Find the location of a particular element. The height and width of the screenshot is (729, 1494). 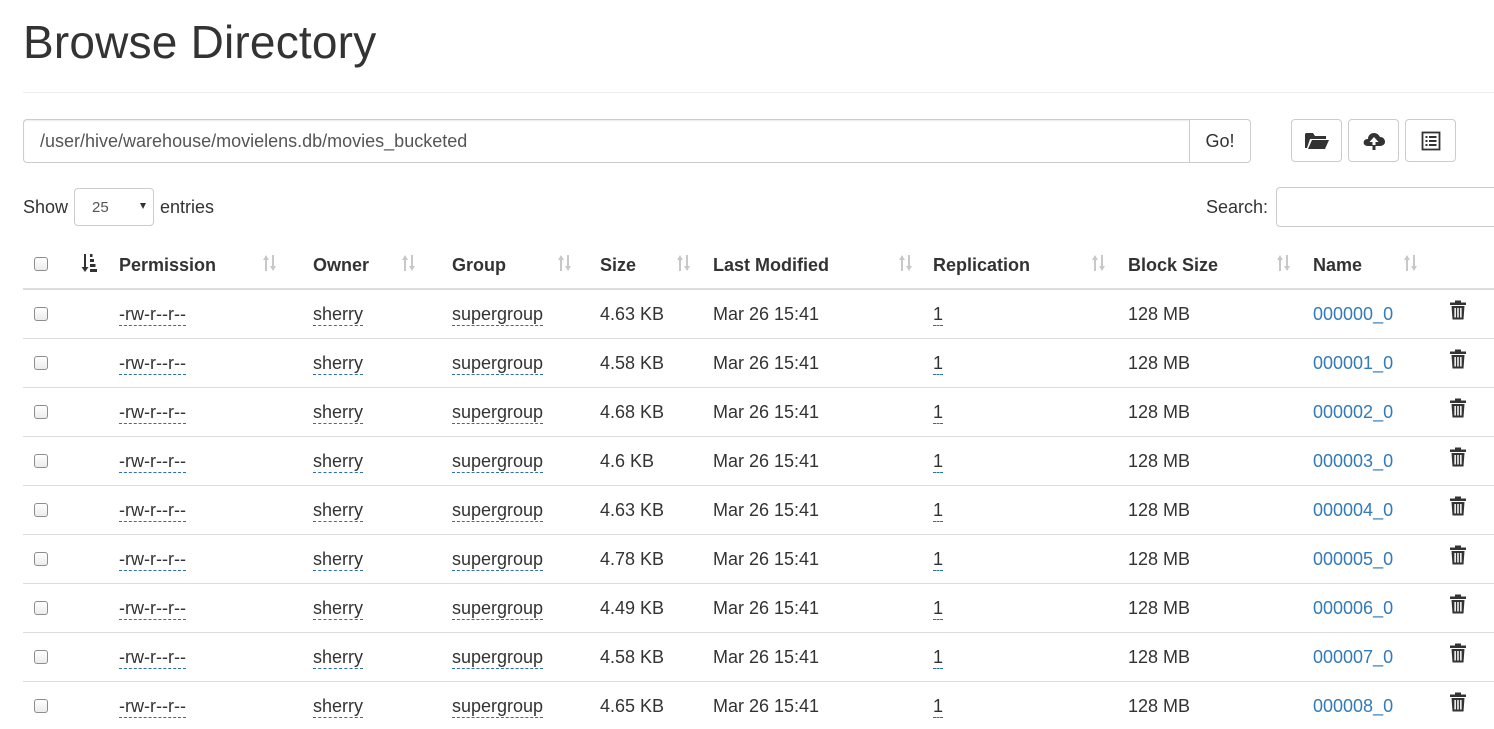

file-name-link: 000007_0 is located at coordinates (1353, 657).